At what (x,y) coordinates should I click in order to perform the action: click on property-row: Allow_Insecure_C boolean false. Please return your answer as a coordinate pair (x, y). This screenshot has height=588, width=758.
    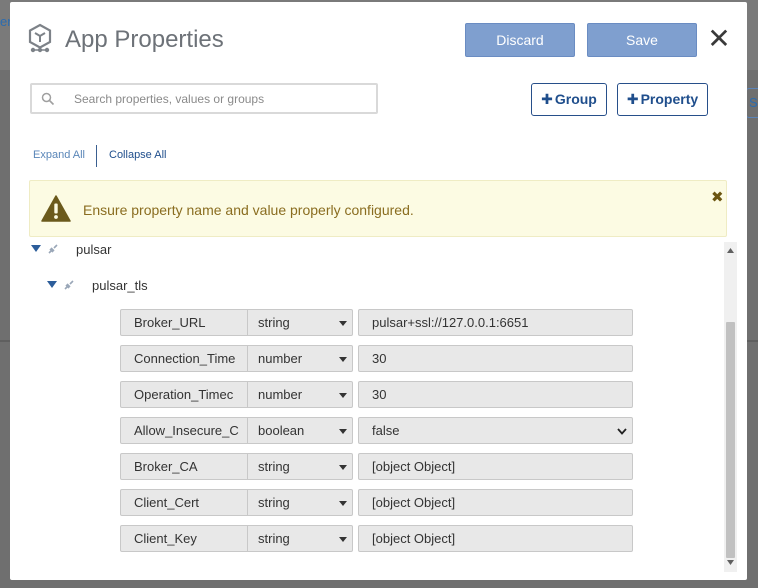
    Looking at the image, I should click on (376, 430).